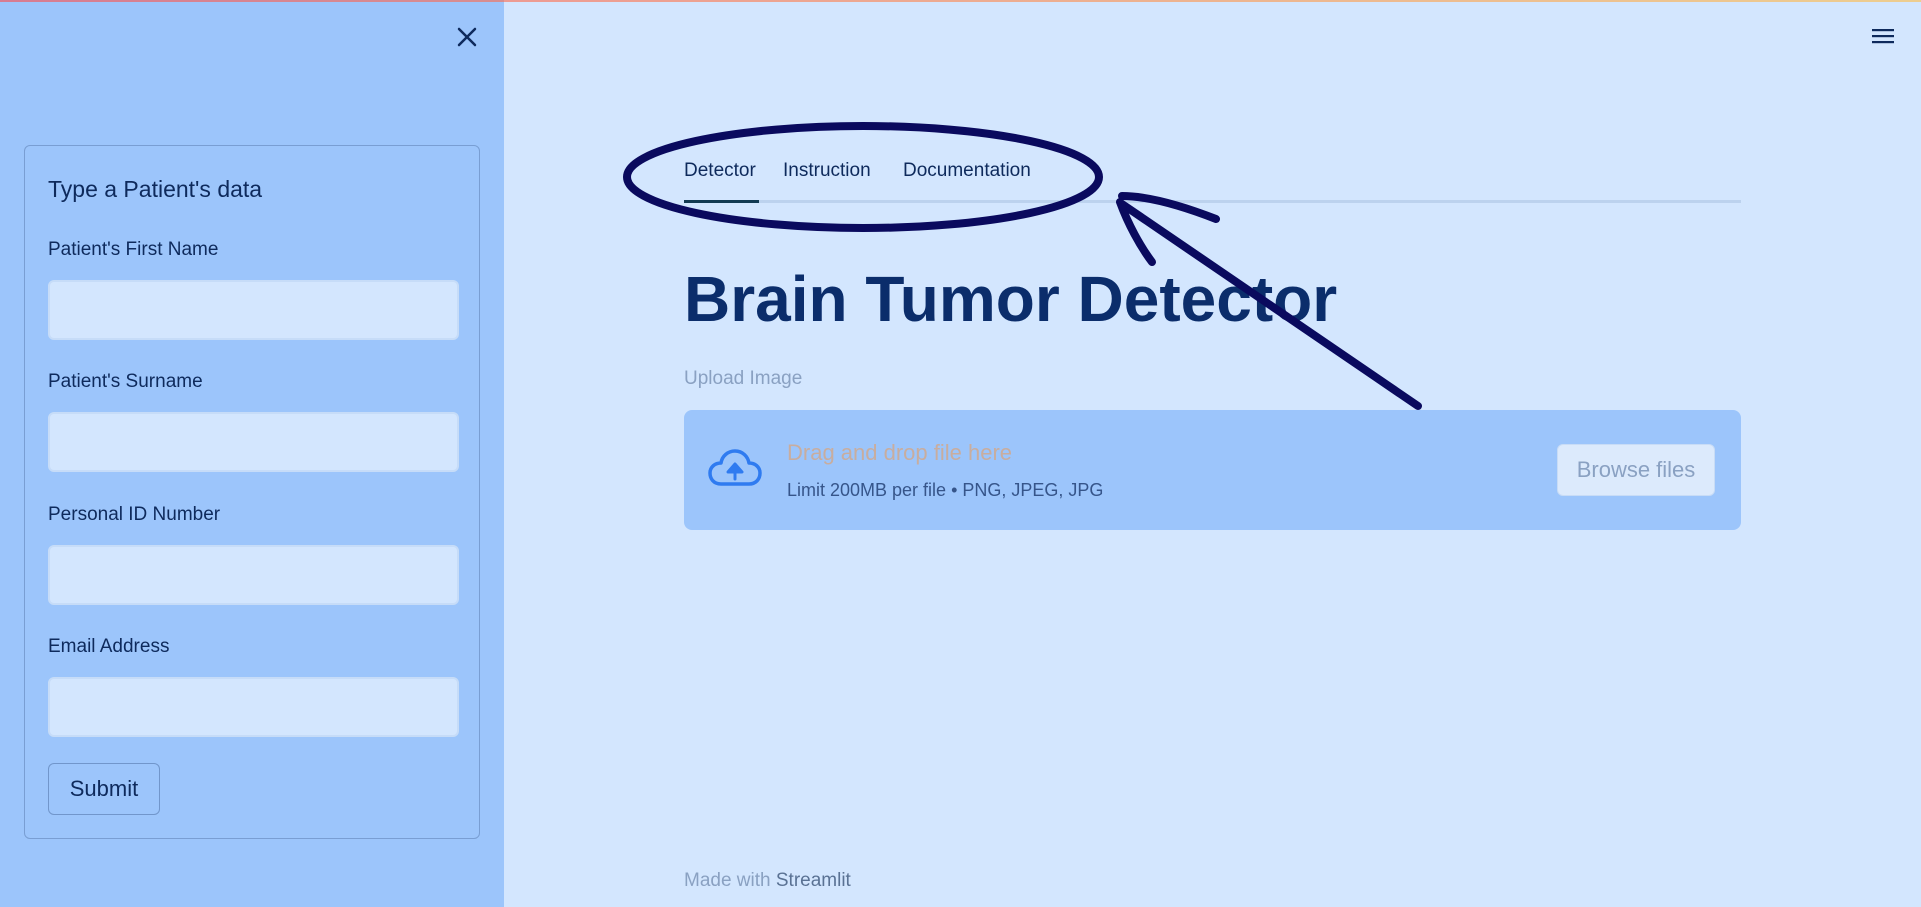  What do you see at coordinates (1212, 201) in the screenshot?
I see `tab-track` at bounding box center [1212, 201].